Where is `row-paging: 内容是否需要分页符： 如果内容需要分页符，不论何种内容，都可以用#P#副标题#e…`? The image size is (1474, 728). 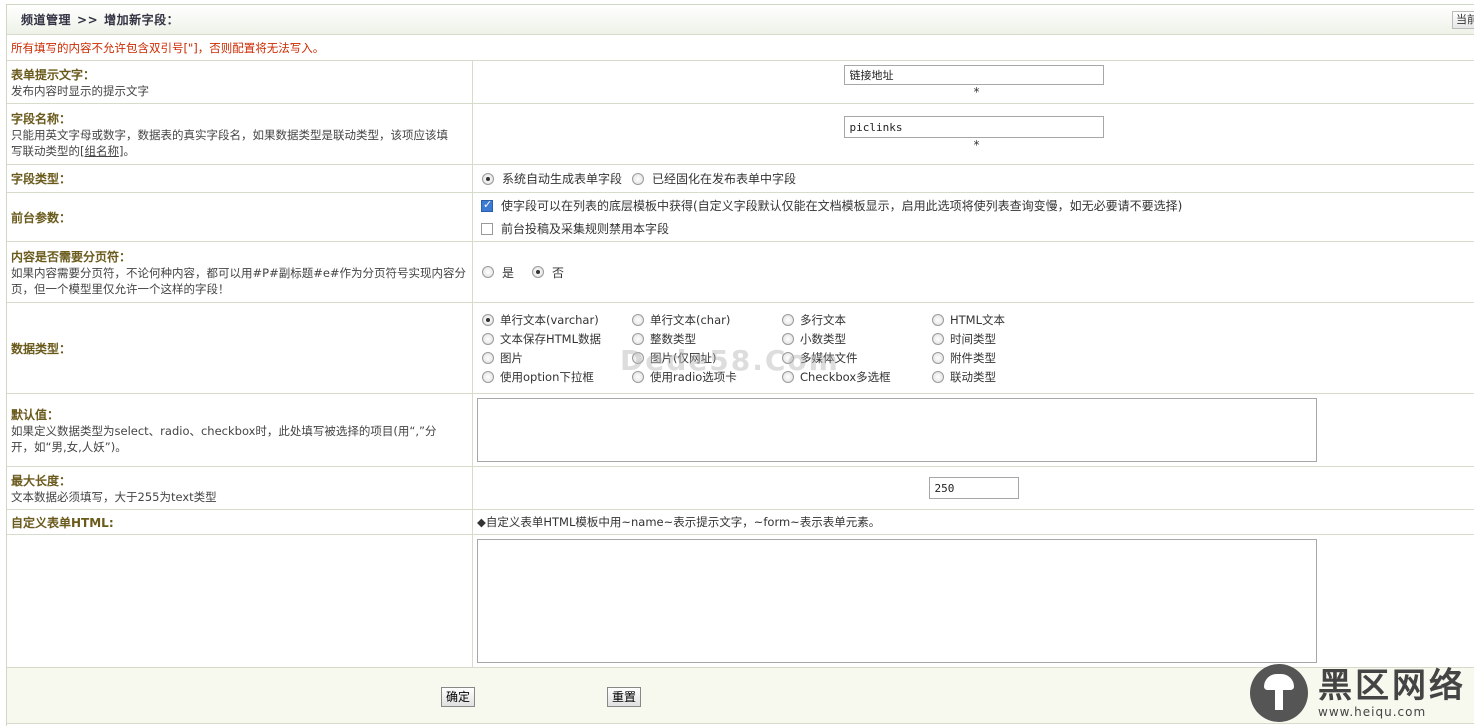 row-paging: 内容是否需要分页符： 如果内容需要分页符，不论何种内容，都可以用#P#副标题#e… is located at coordinates (740, 272).